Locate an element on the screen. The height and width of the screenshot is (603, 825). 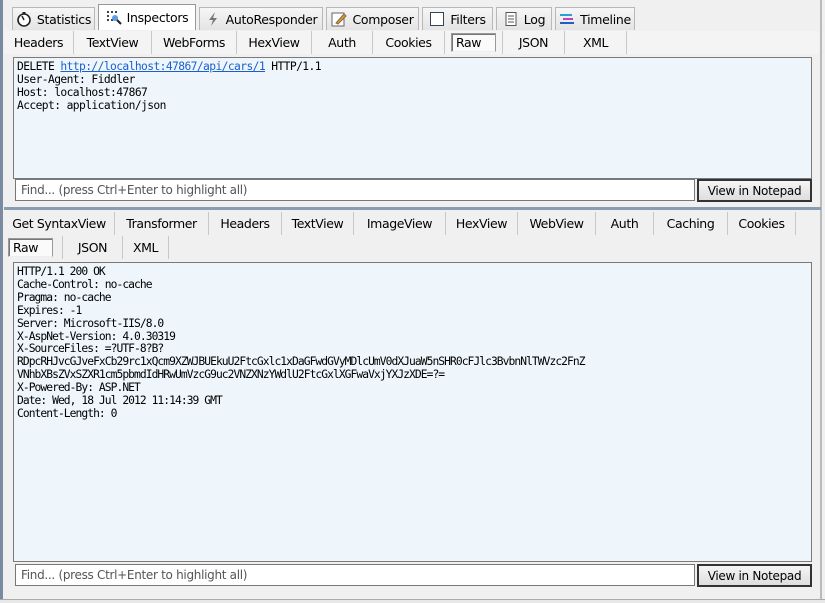
request-line: Accept: application/json is located at coordinates (91, 105).